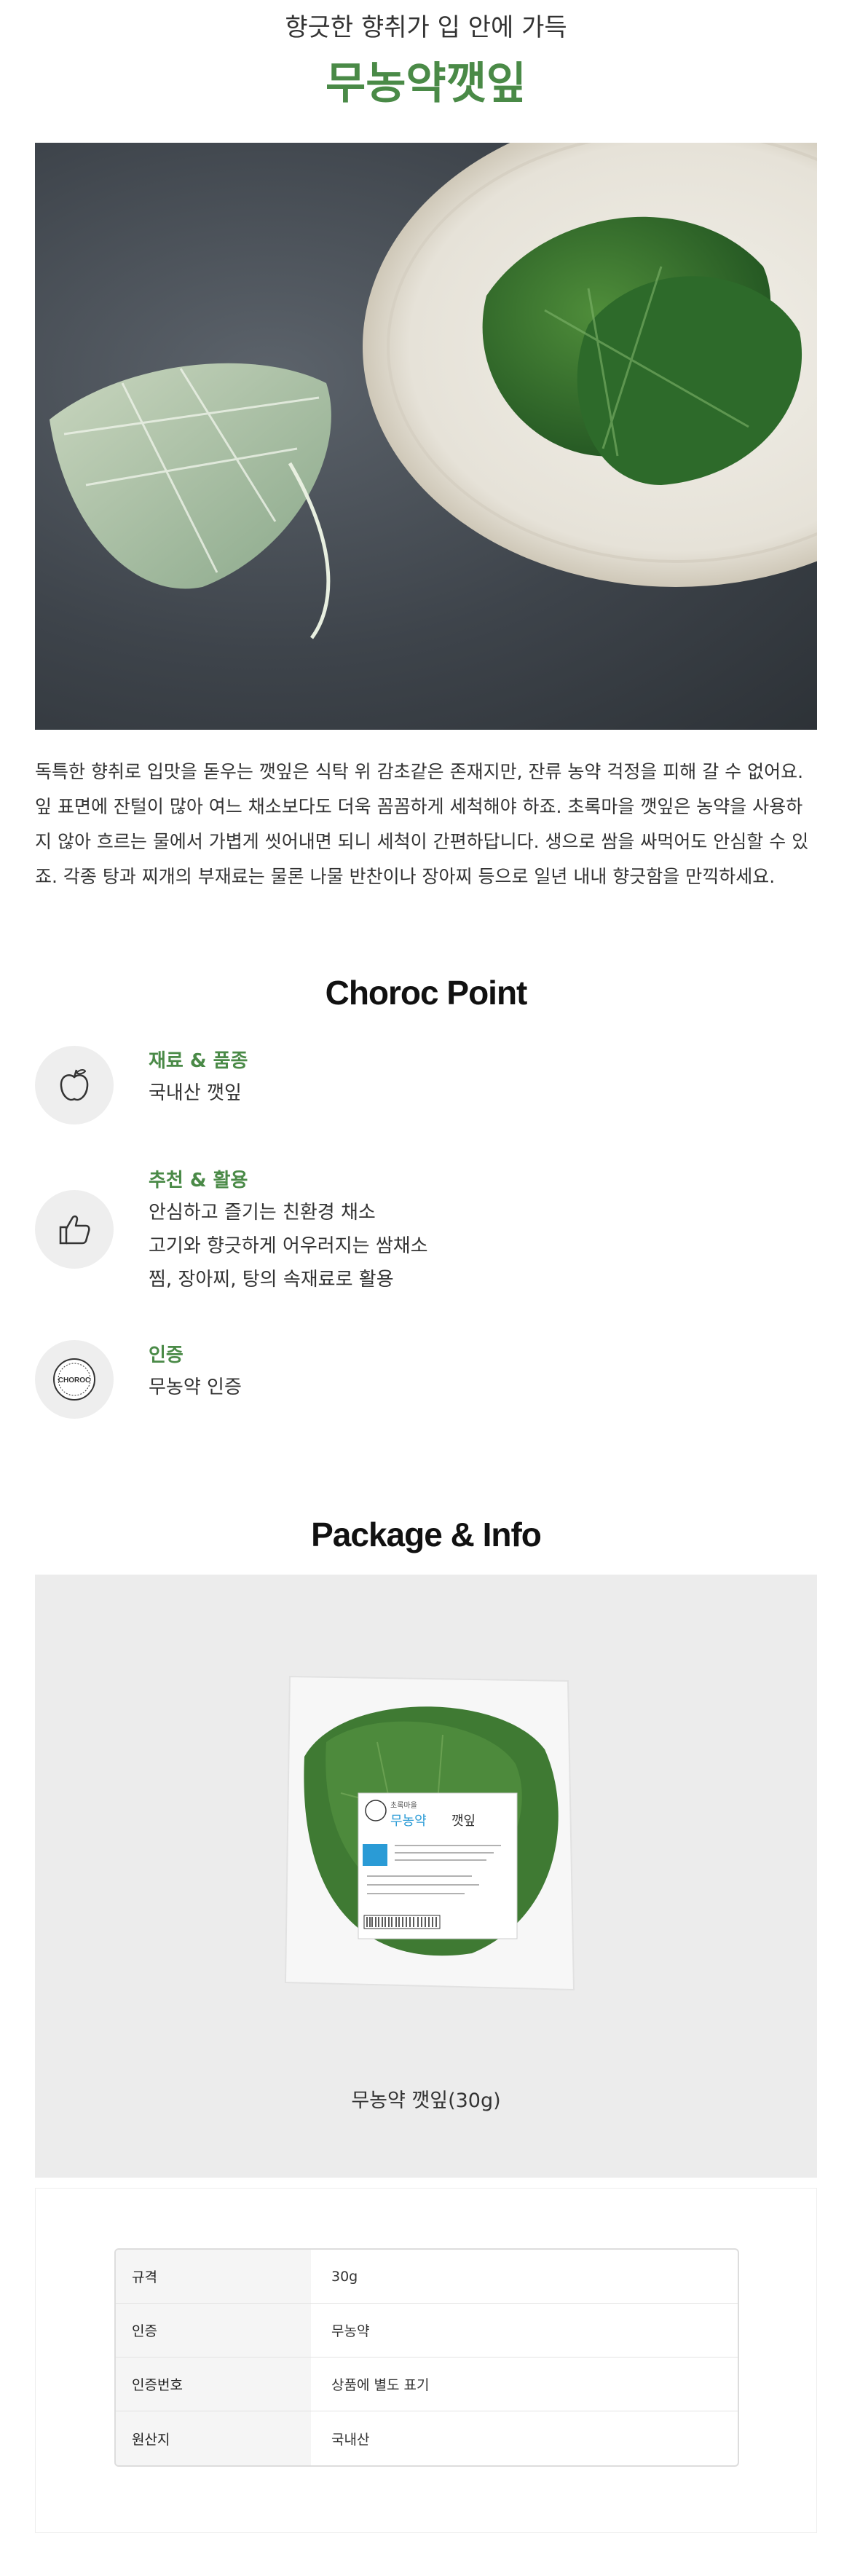  What do you see at coordinates (74, 1085) in the screenshot?
I see `apple-icon` at bounding box center [74, 1085].